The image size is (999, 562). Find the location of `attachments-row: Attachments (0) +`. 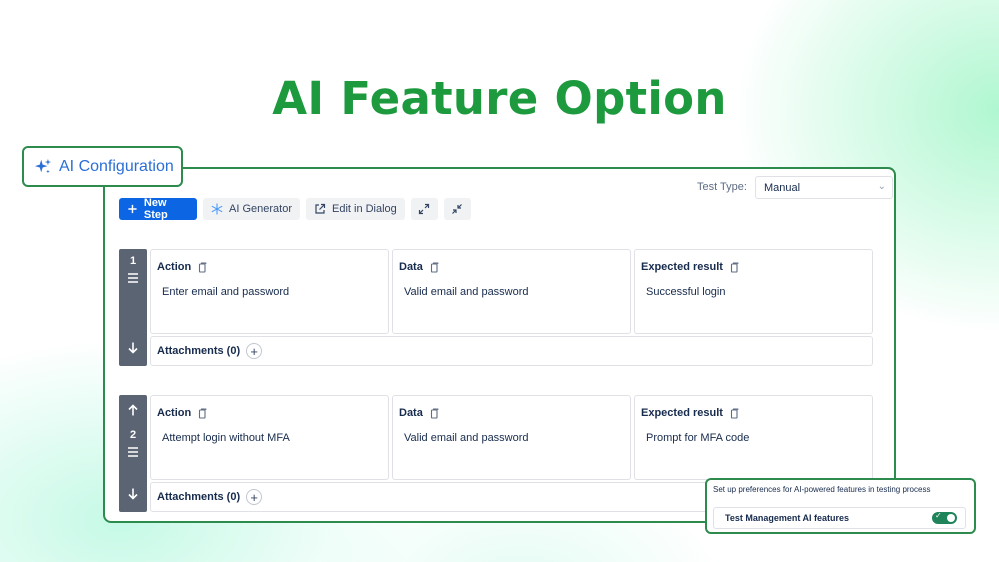

attachments-row: Attachments (0) + is located at coordinates (511, 351).